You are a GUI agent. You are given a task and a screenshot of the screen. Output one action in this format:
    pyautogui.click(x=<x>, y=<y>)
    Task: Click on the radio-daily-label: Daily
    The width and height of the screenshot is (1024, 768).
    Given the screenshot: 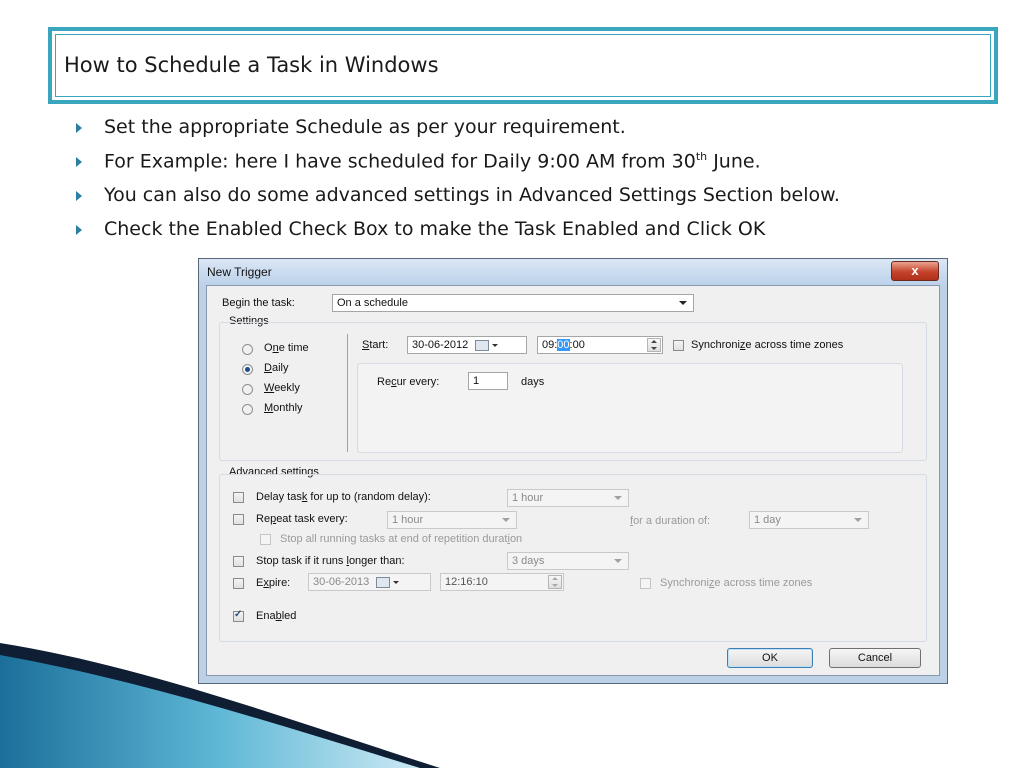 What is the action you would take?
    pyautogui.click(x=276, y=368)
    